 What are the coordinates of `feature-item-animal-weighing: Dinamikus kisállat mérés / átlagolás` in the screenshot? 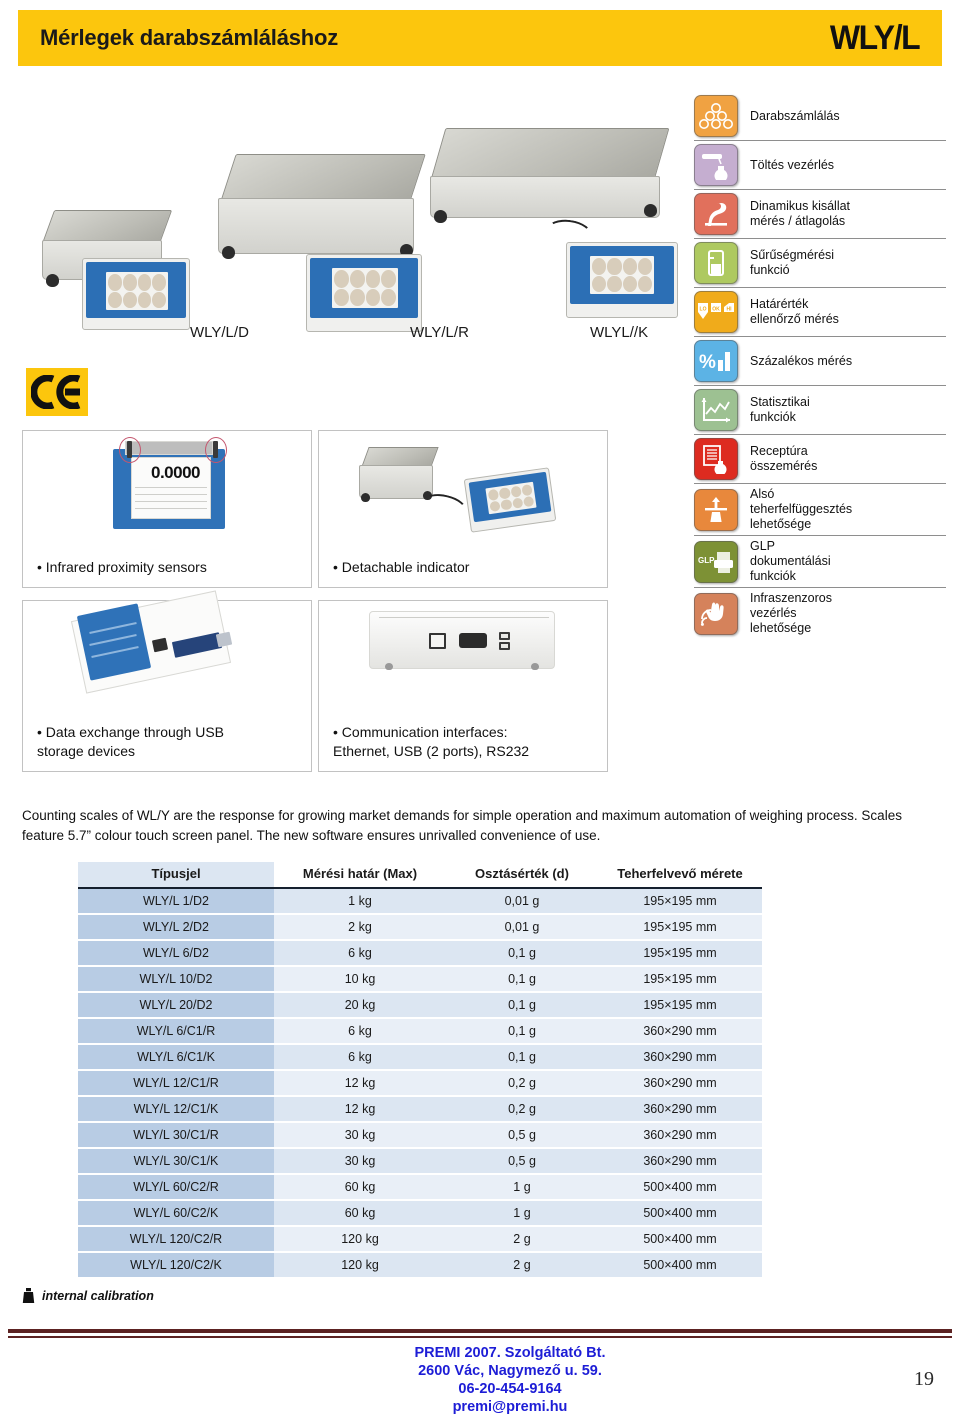 It's located at (820, 214).